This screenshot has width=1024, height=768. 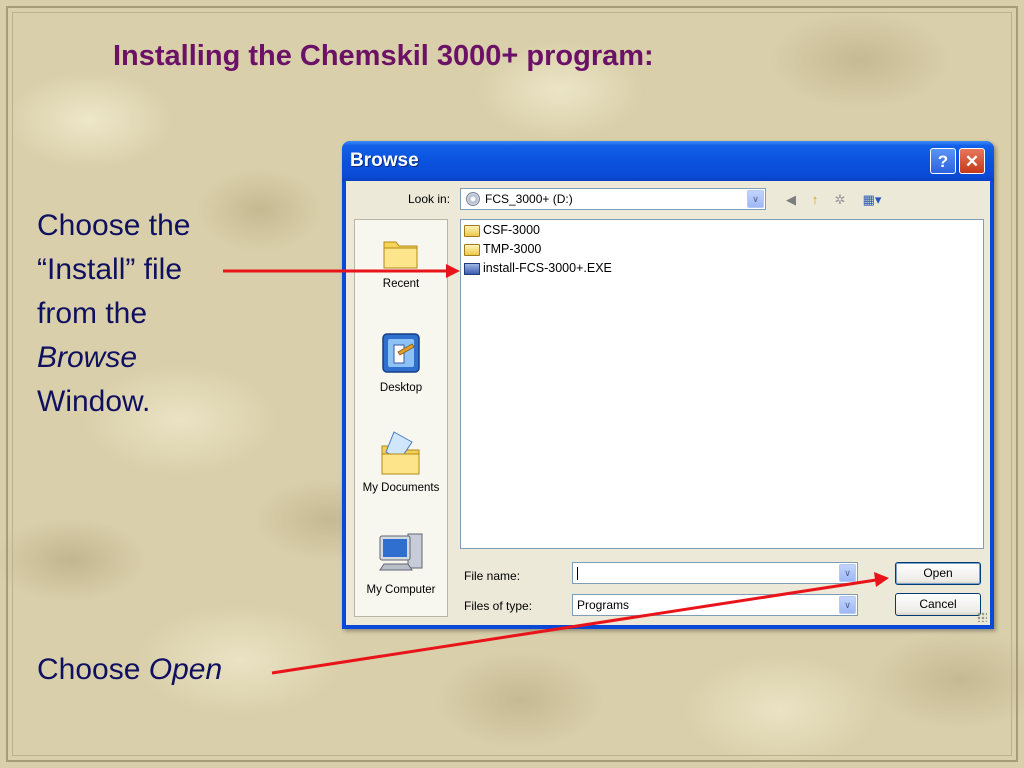 What do you see at coordinates (872, 200) in the screenshot?
I see `view-menu-icon: ▦▾` at bounding box center [872, 200].